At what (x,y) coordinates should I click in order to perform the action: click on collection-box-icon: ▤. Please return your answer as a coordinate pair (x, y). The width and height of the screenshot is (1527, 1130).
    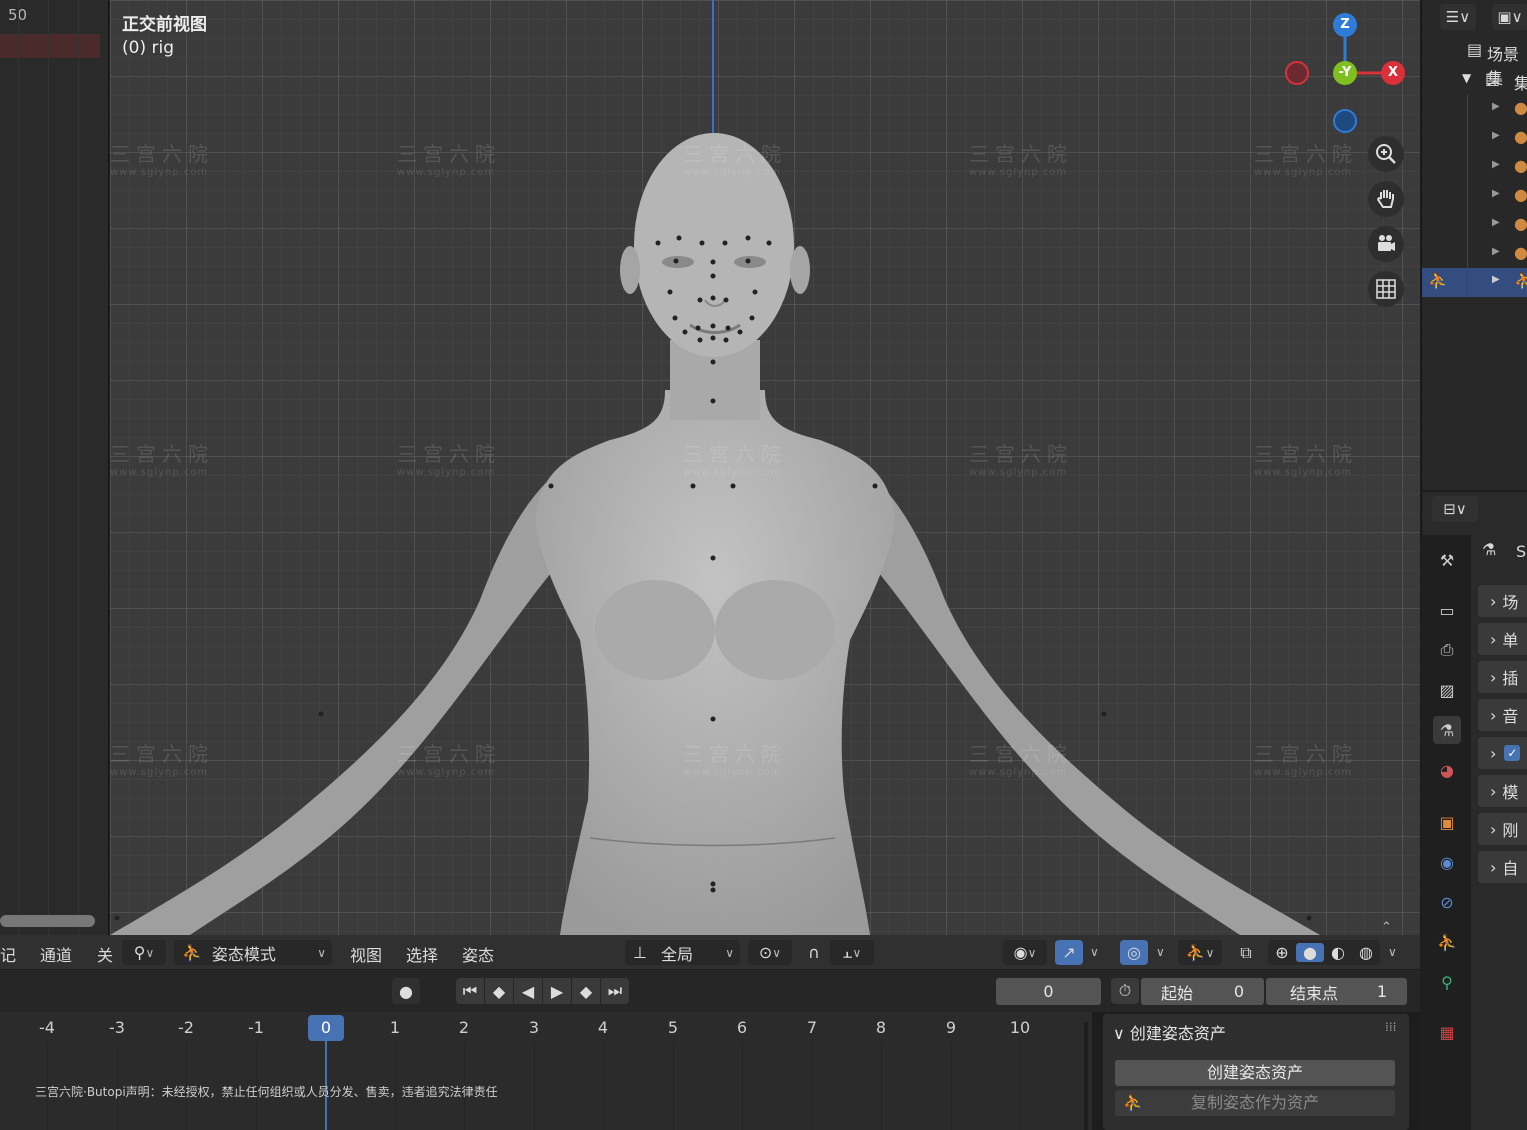
    Looking at the image, I should click on (1475, 49).